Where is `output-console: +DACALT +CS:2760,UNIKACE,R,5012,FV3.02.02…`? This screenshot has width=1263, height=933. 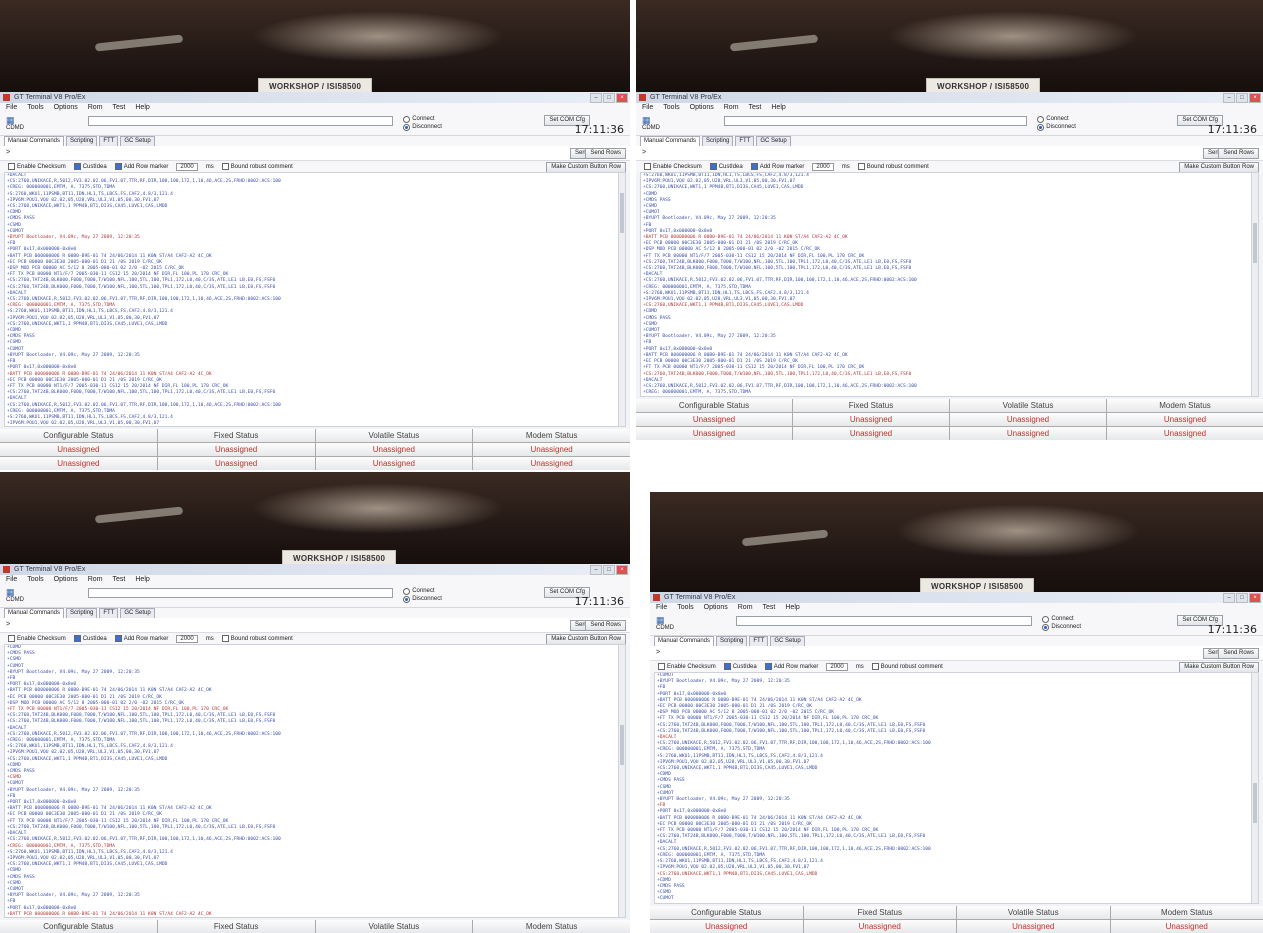
output-console: +DACALT +CS:2760,UNIKACE,R,5012,FV3.02.02… is located at coordinates (315, 299).